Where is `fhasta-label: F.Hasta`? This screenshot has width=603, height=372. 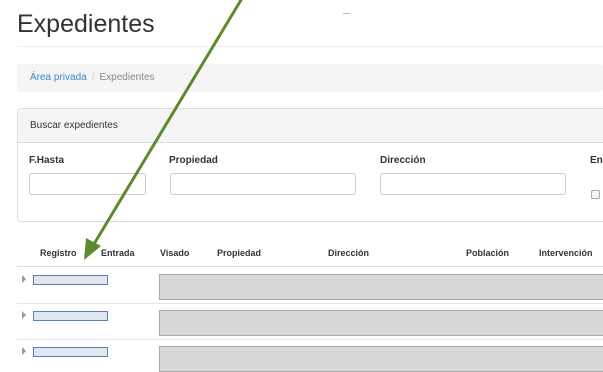
fhasta-label: F.Hasta is located at coordinates (47, 160).